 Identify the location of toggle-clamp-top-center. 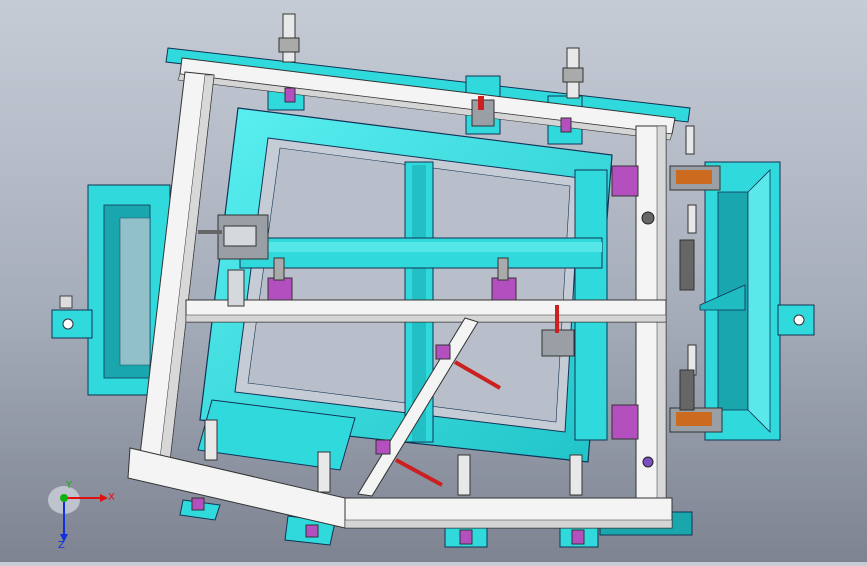
(483, 111).